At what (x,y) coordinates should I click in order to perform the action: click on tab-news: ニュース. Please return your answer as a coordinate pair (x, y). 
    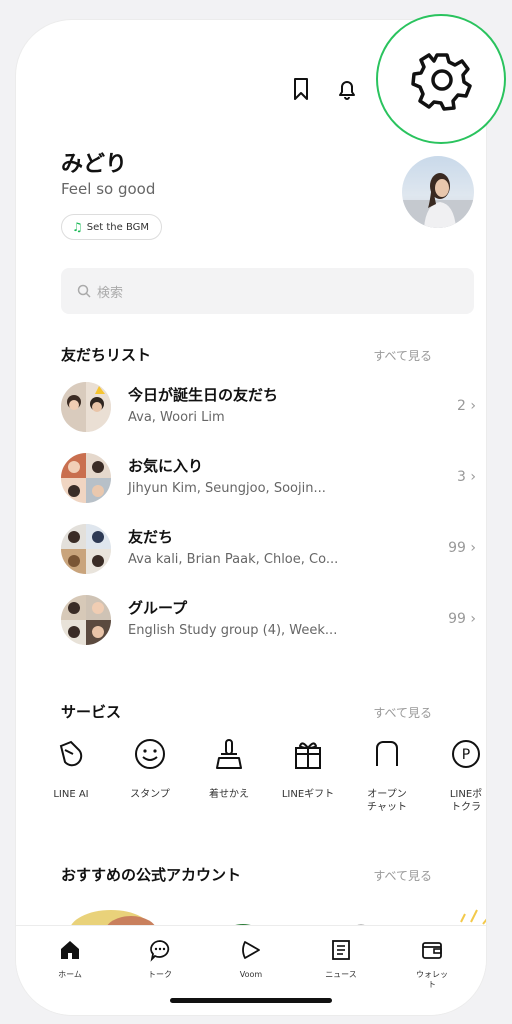
    Looking at the image, I should click on (341, 959).